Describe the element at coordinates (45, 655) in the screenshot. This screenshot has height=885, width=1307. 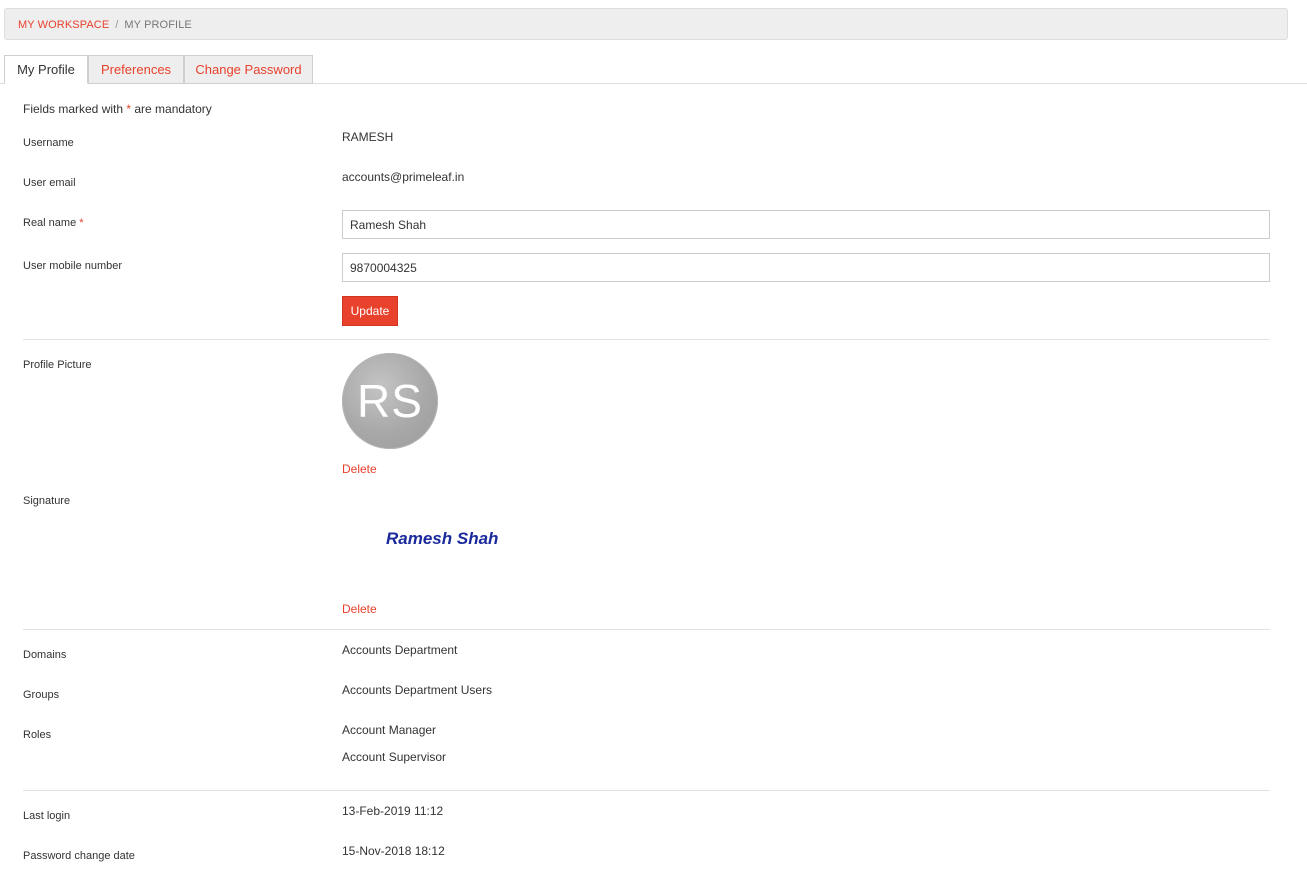
I see `domains-label: Domains` at that location.